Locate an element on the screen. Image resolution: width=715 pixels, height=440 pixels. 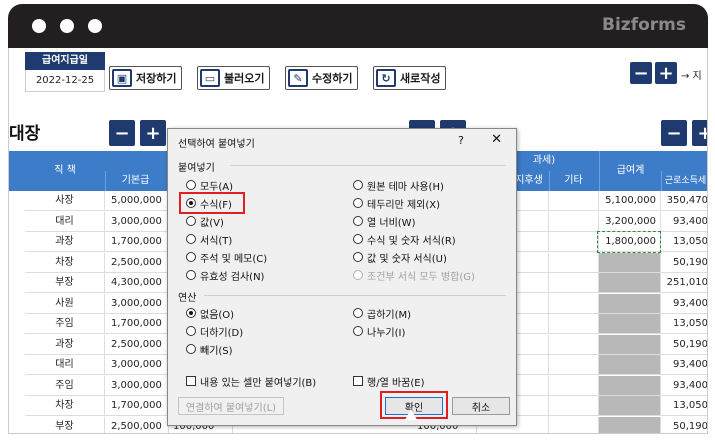
minus-button: − is located at coordinates (122, 133).